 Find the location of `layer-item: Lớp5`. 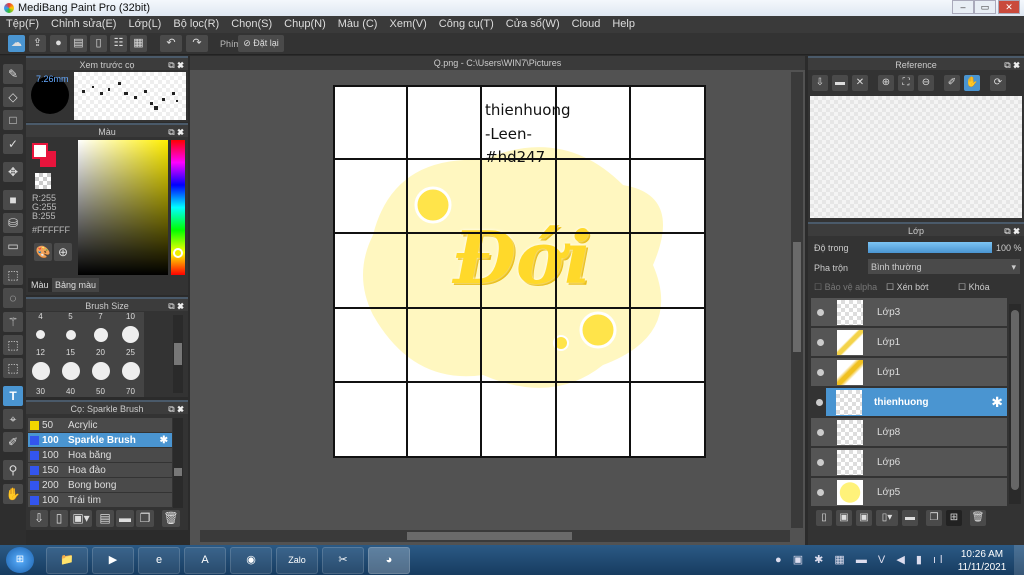

layer-item: Lớp5 is located at coordinates (909, 492).